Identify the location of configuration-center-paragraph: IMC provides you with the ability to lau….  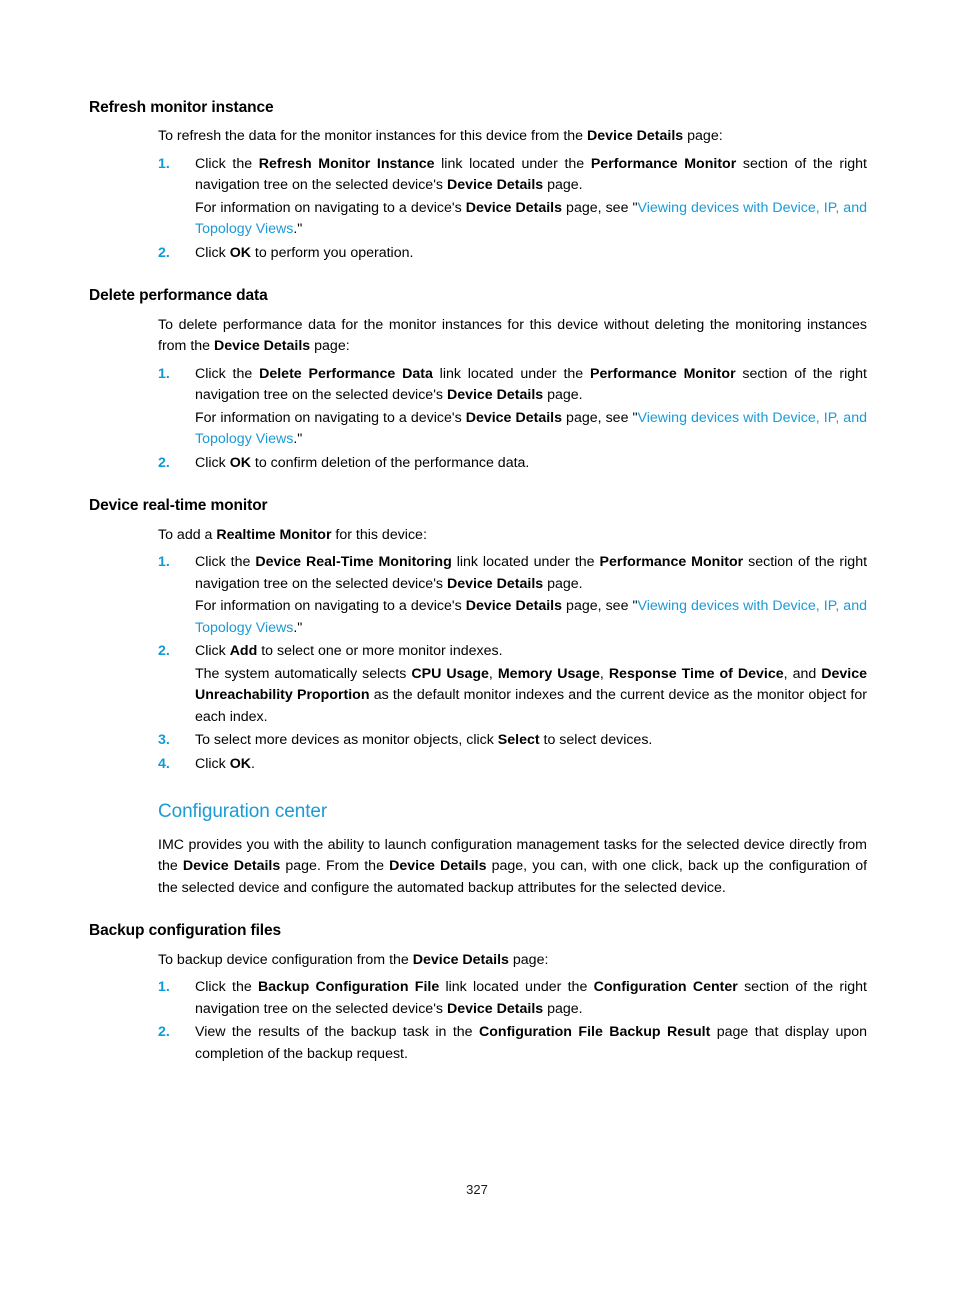
(478, 867).